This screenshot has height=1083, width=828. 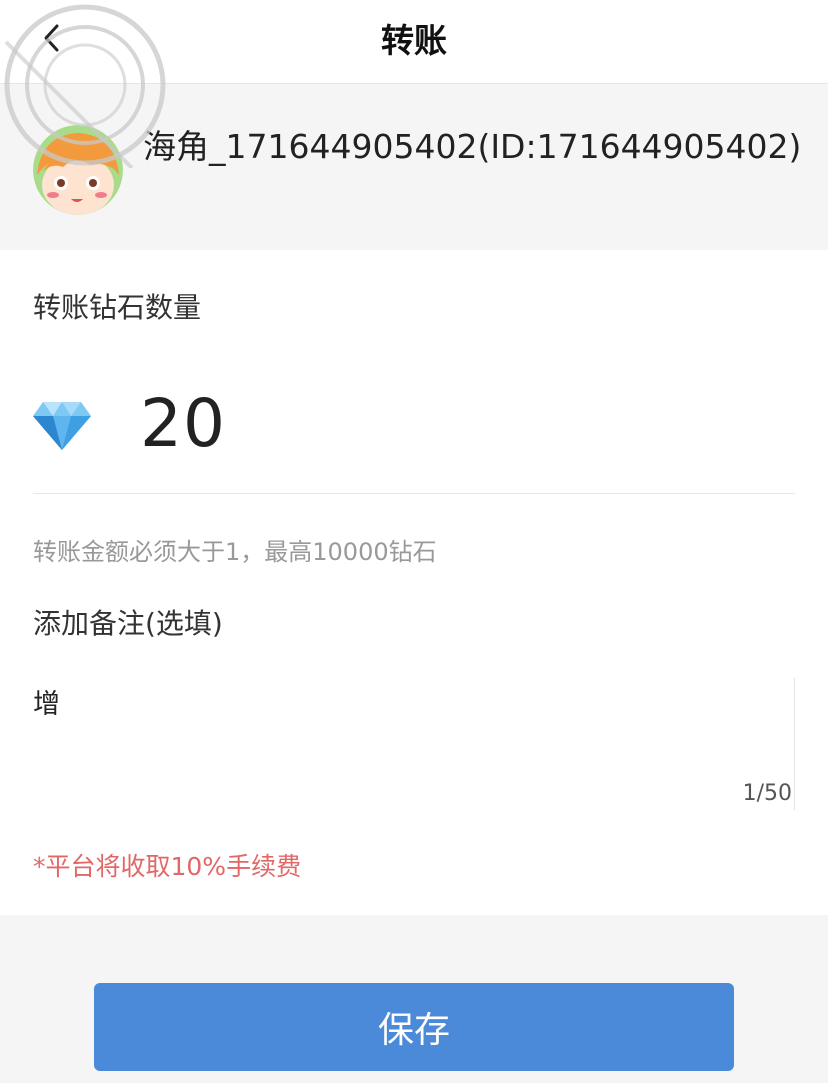 I want to click on page-title: 转账, so click(x=414, y=40).